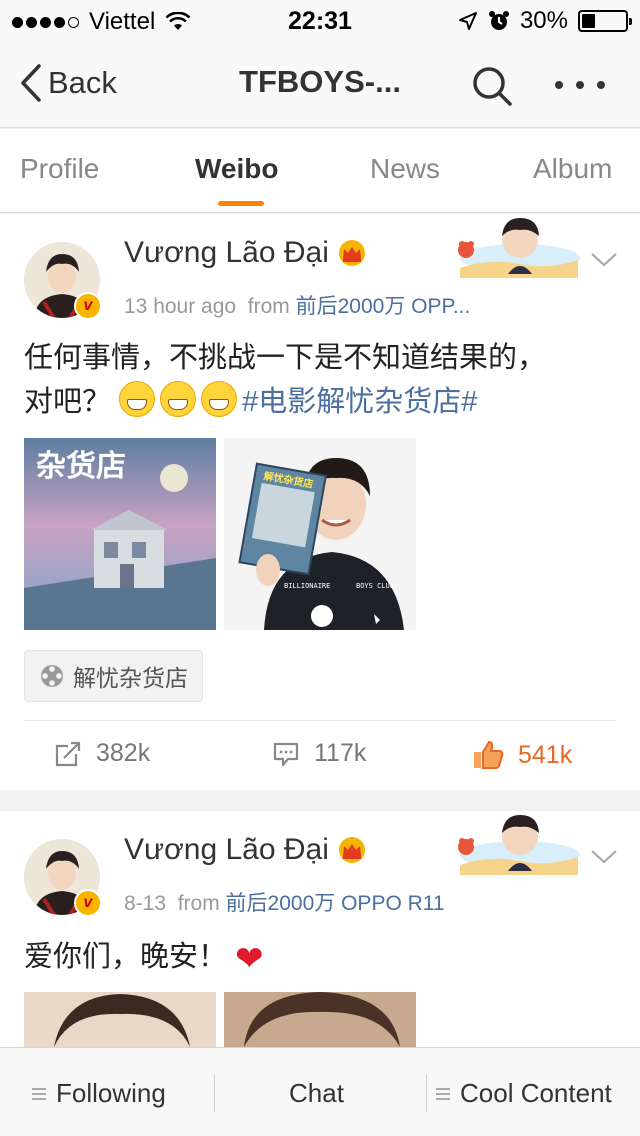 This screenshot has width=640, height=1136. What do you see at coordinates (285, 358) in the screenshot?
I see `post-text-line-1: 任何事情，不挑战一下是不知道结果的，` at bounding box center [285, 358].